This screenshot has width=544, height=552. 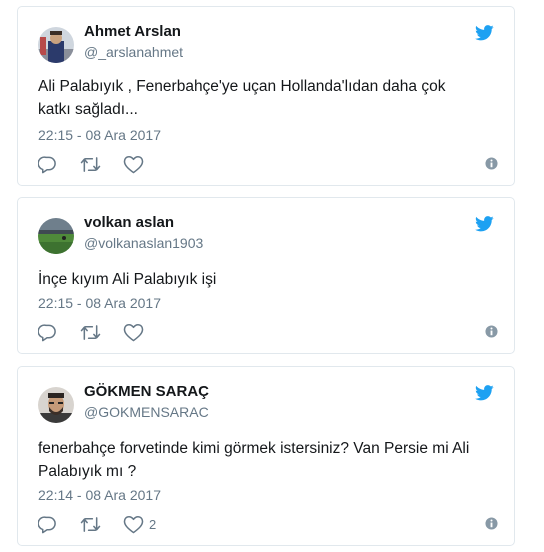 What do you see at coordinates (132, 31) in the screenshot?
I see `display-name: Ahmet Arslan` at bounding box center [132, 31].